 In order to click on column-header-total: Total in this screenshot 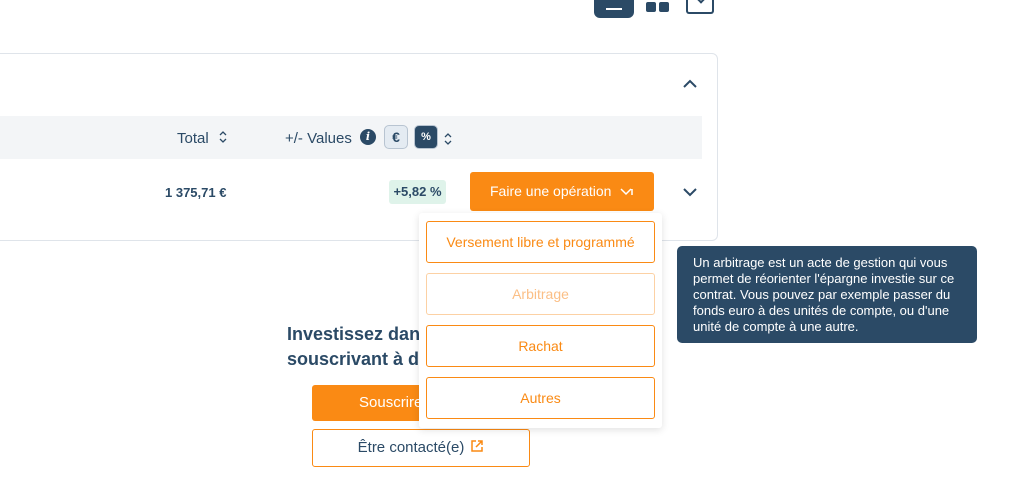, I will do `click(193, 138)`.